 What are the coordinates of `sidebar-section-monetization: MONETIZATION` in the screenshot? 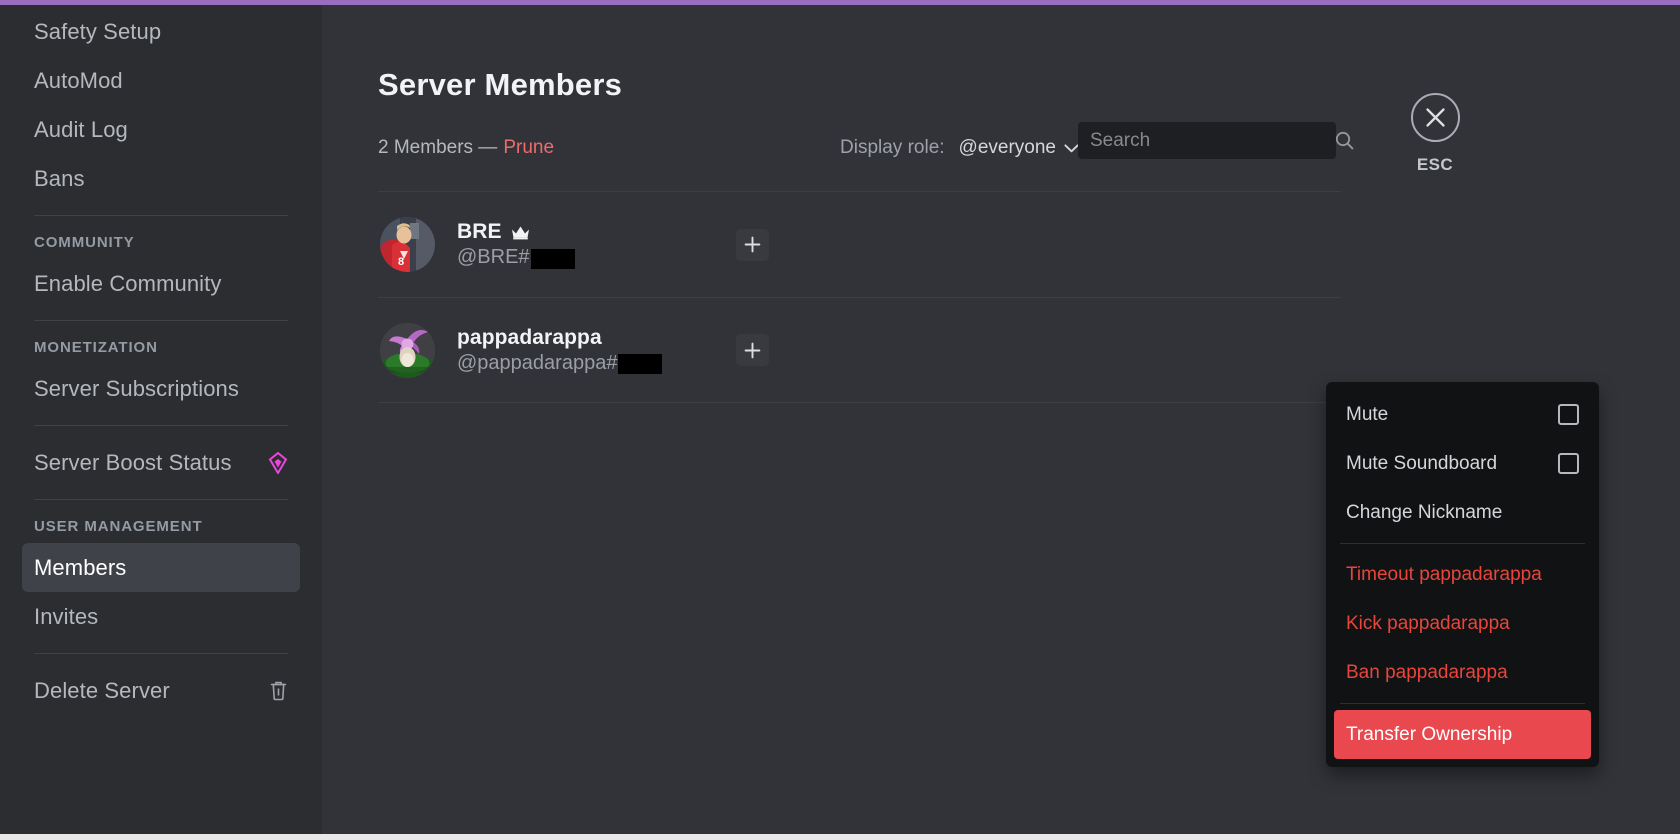 It's located at (96, 347).